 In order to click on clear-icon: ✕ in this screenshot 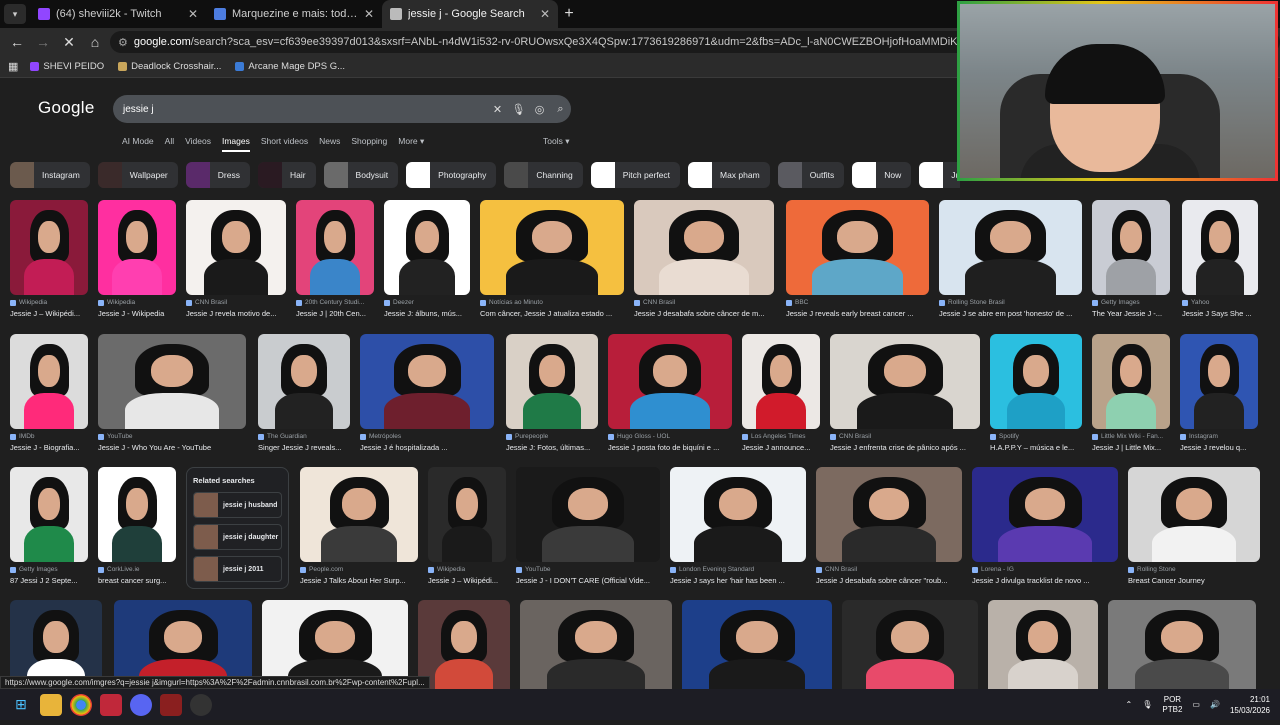, I will do `click(497, 109)`.